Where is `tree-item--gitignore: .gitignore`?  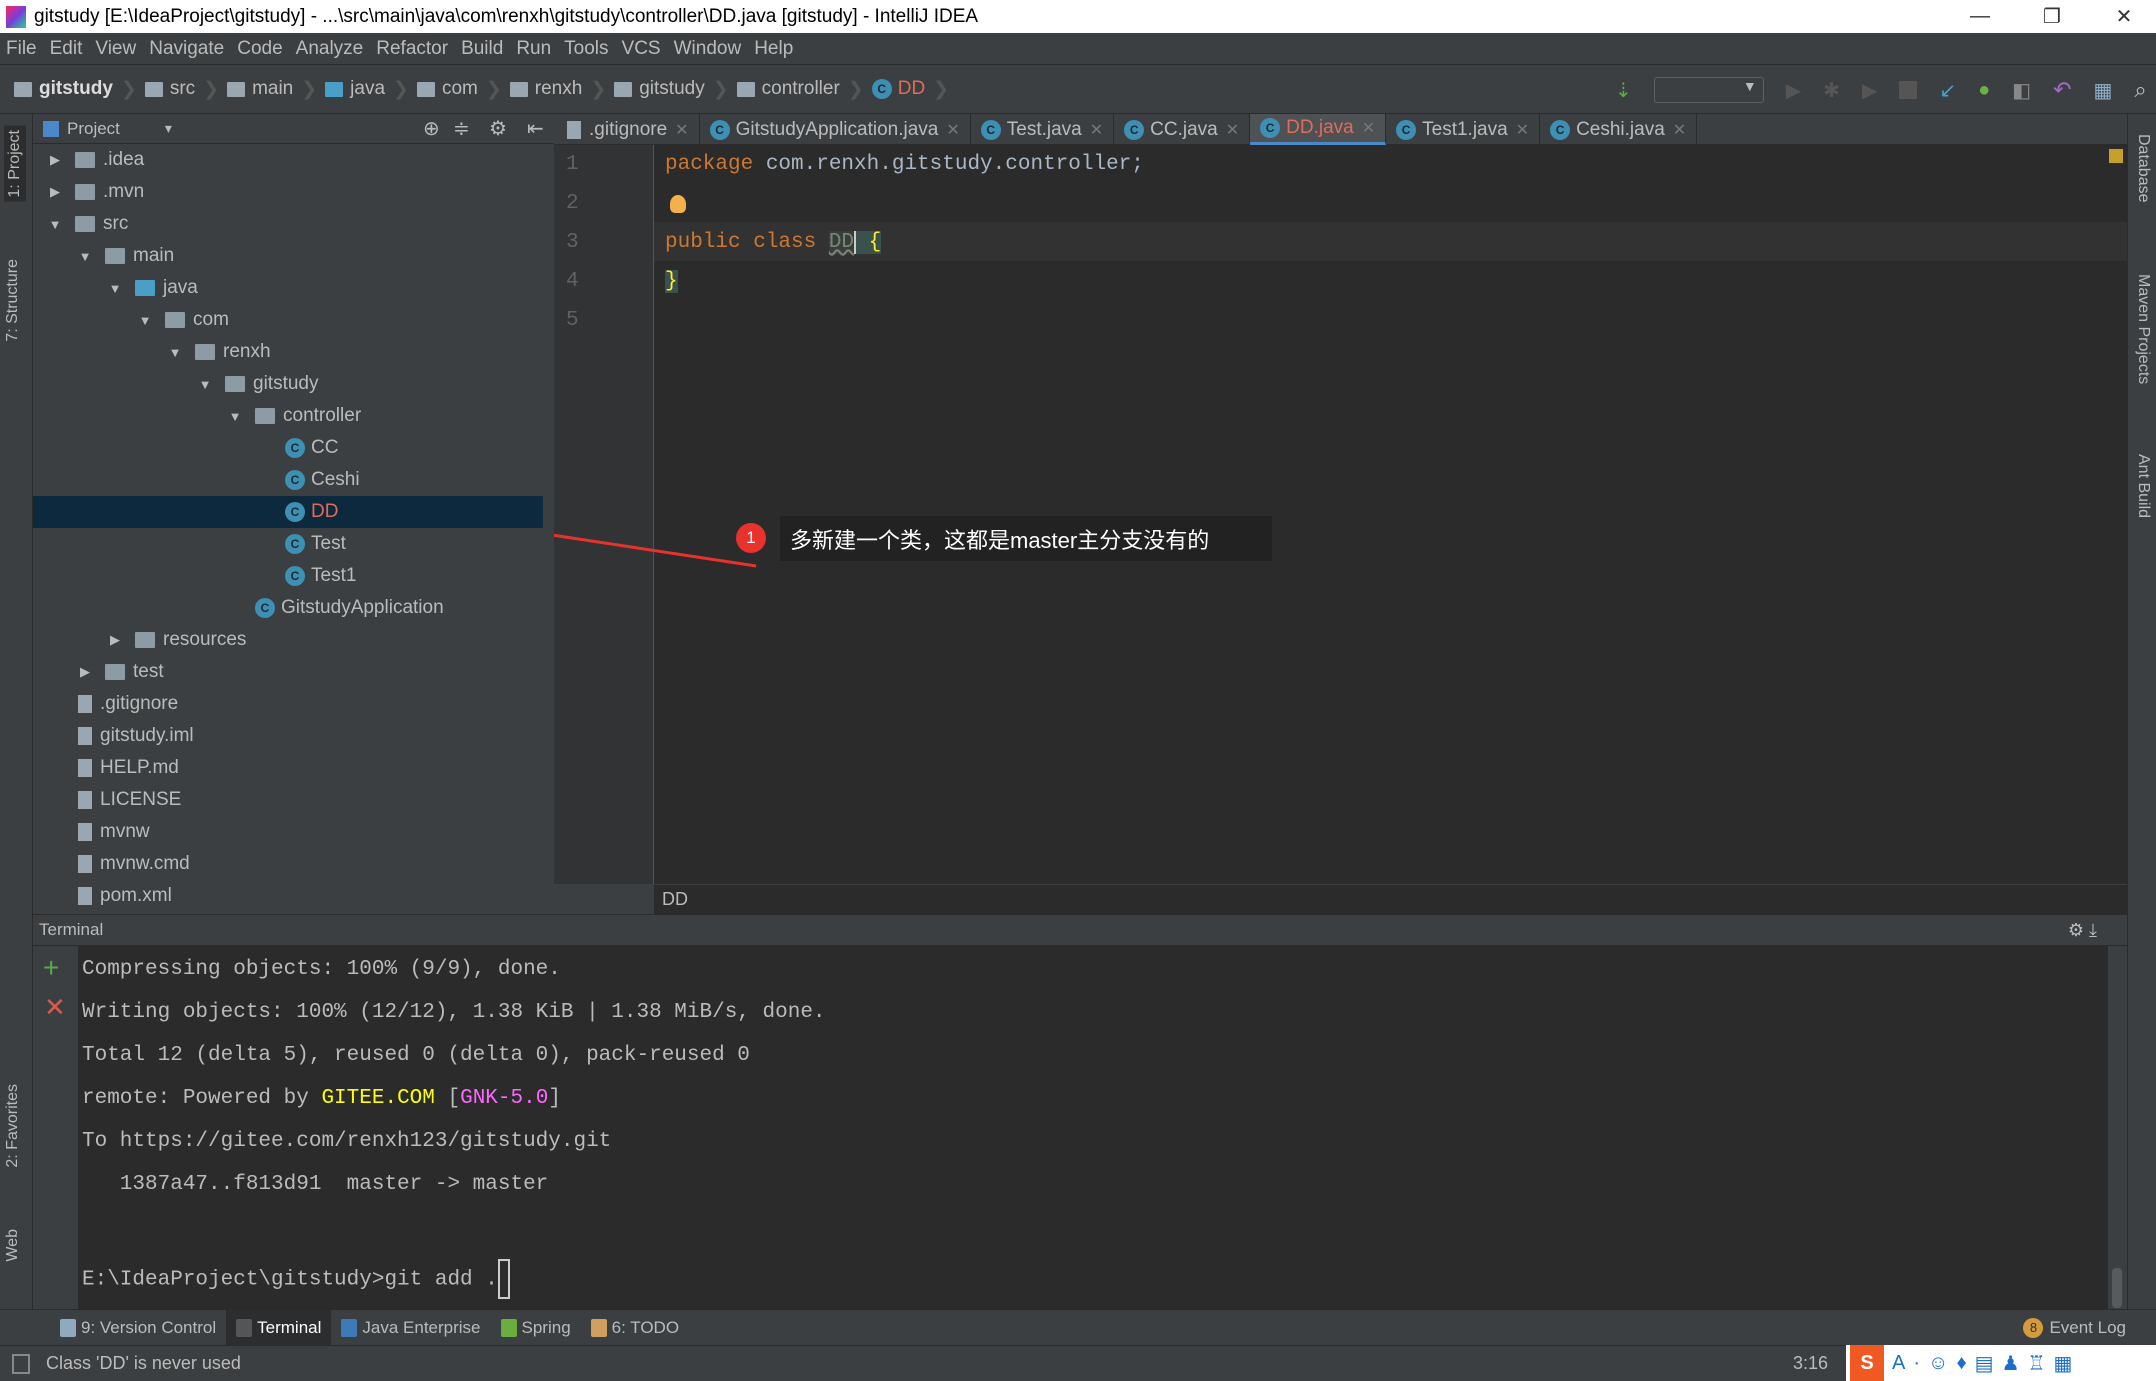
tree-item--gitignore: .gitignore is located at coordinates (288, 704).